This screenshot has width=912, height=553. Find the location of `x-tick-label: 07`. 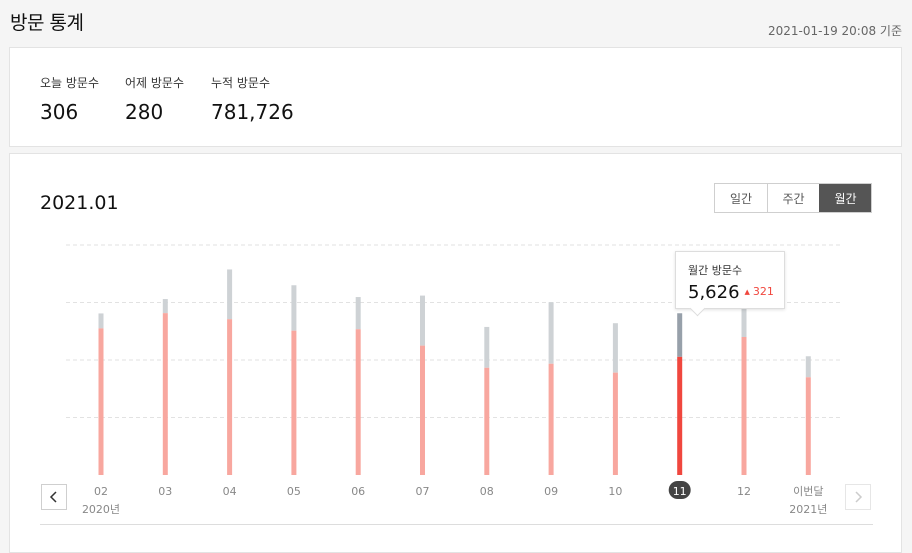

x-tick-label: 07 is located at coordinates (423, 491).